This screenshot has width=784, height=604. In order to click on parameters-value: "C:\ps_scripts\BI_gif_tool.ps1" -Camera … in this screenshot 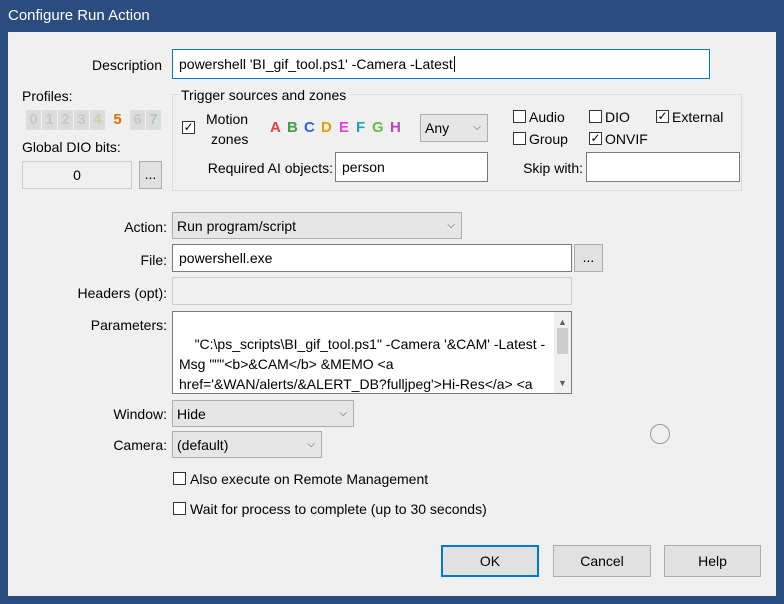, I will do `click(362, 364)`.